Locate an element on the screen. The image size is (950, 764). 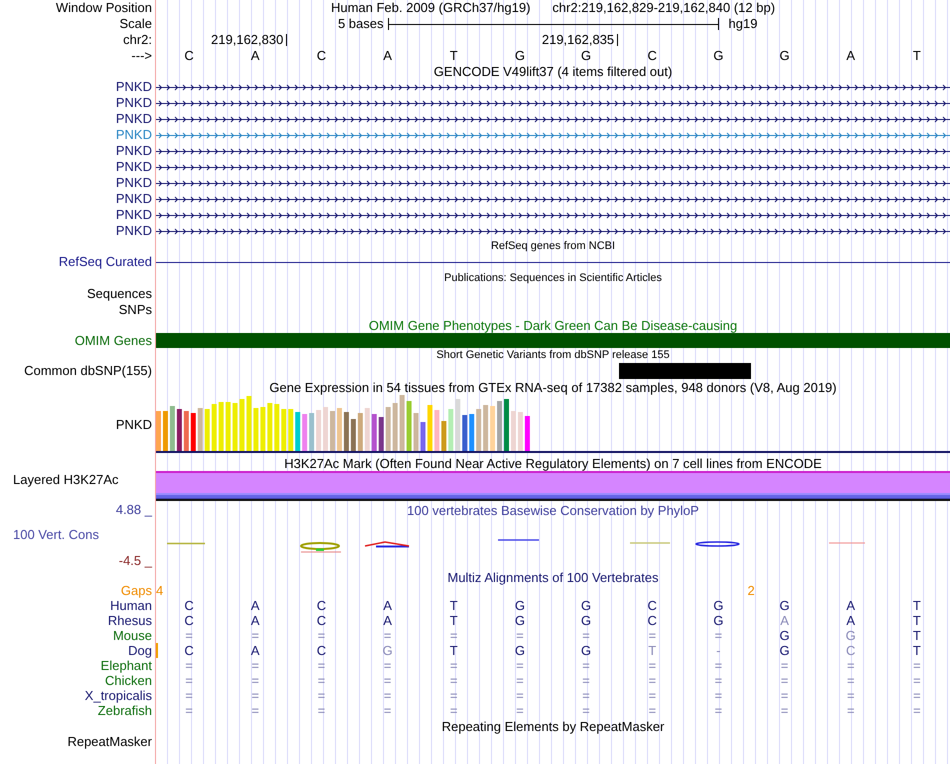
gap-count: 4 is located at coordinates (160, 591).